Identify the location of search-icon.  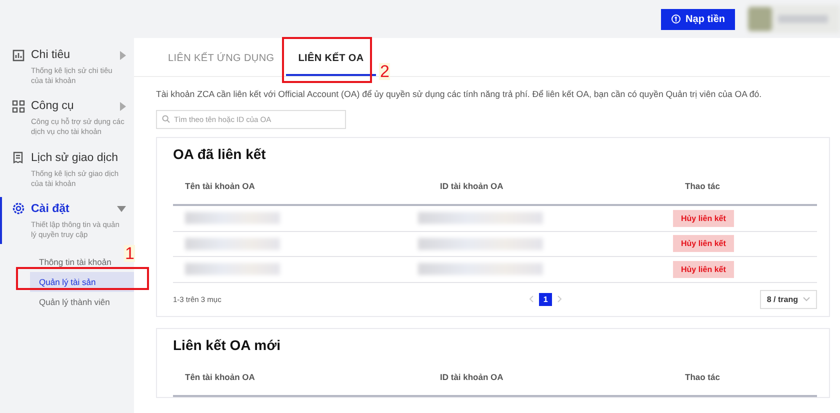
(166, 118).